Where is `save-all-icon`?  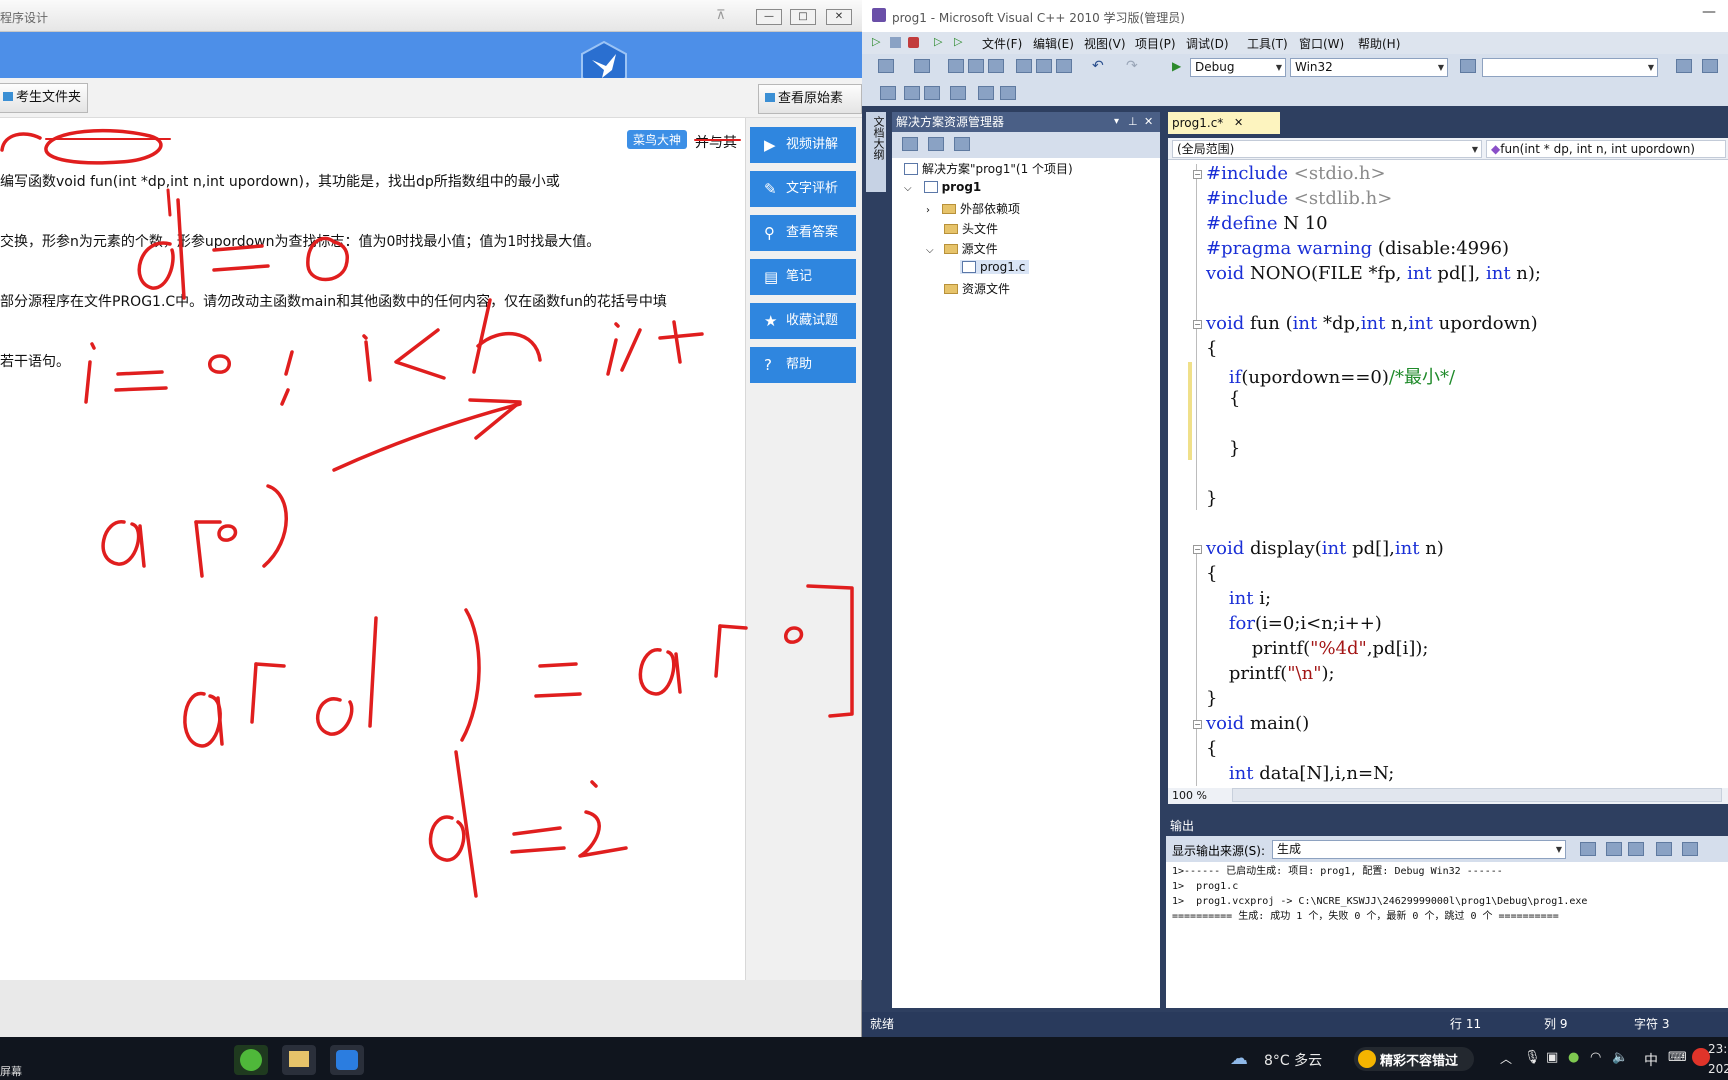
save-all-icon is located at coordinates (996, 66).